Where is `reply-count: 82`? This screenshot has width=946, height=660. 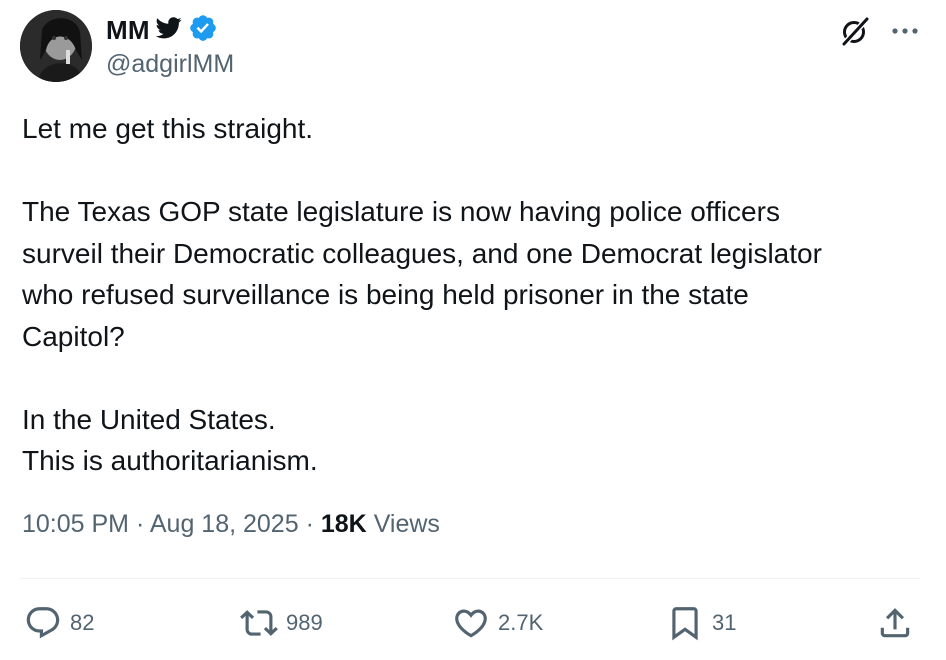 reply-count: 82 is located at coordinates (82, 622).